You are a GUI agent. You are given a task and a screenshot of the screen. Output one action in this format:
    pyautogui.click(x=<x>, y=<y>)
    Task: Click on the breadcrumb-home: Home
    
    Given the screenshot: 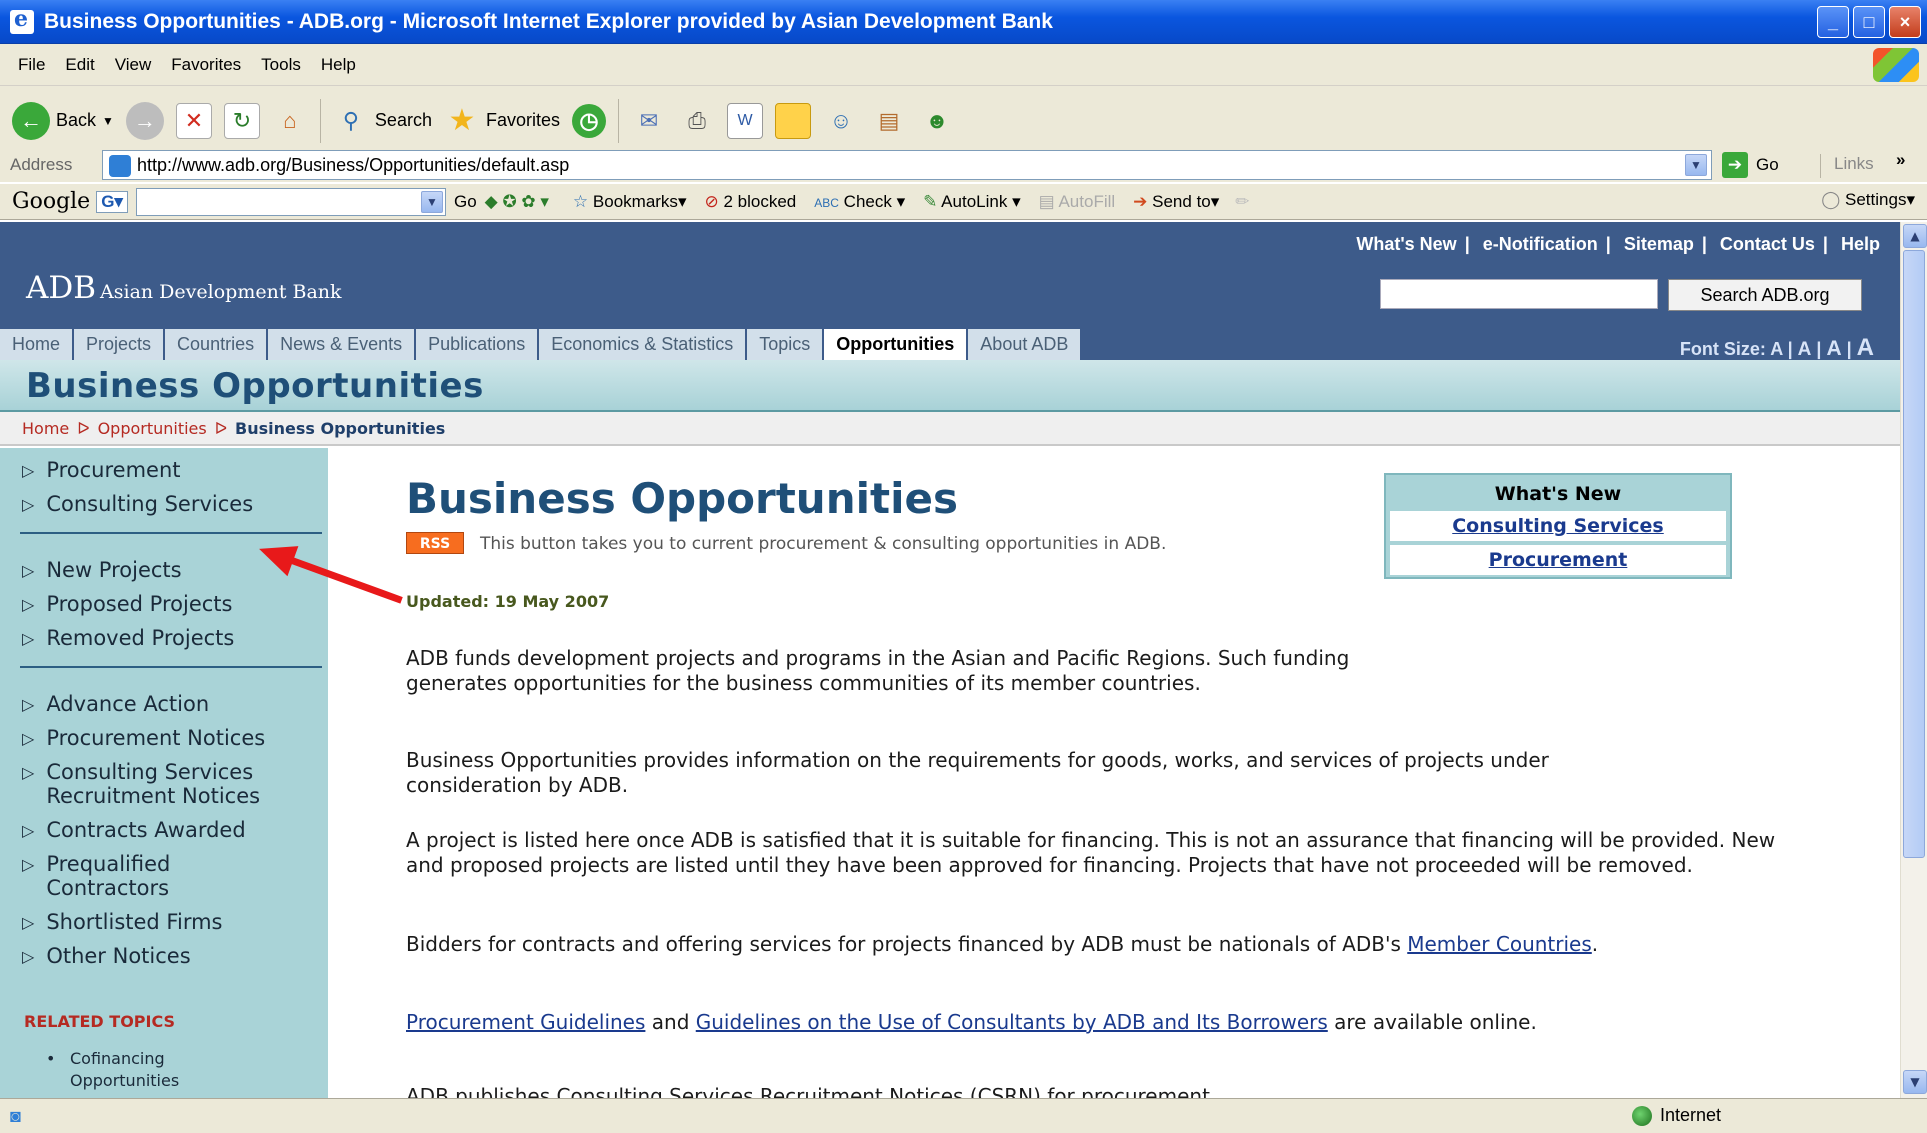 What is the action you would take?
    pyautogui.click(x=45, y=428)
    